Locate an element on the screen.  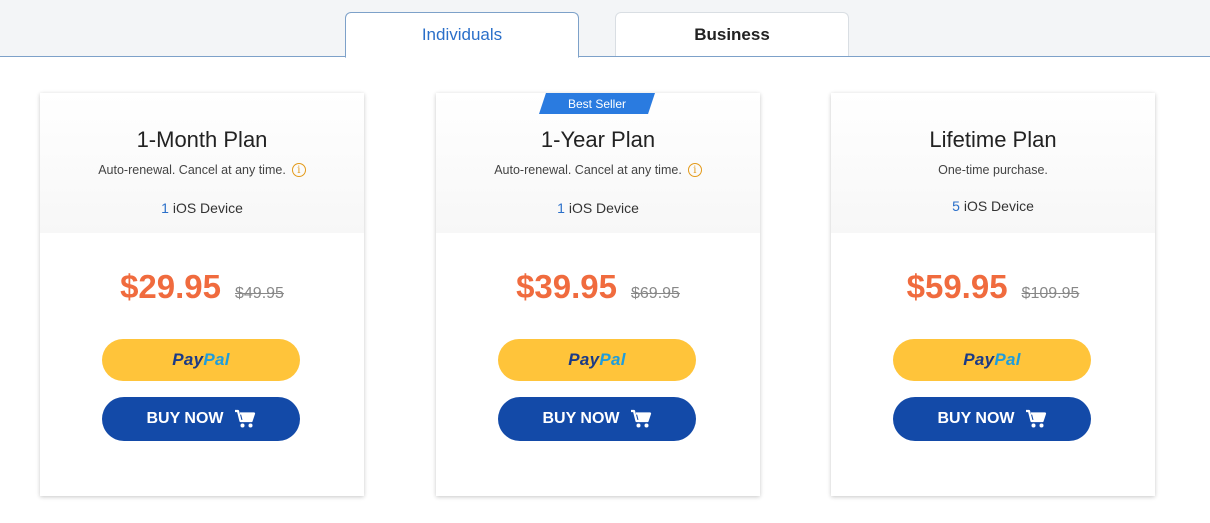
tab-business-label: Business is located at coordinates (732, 34).